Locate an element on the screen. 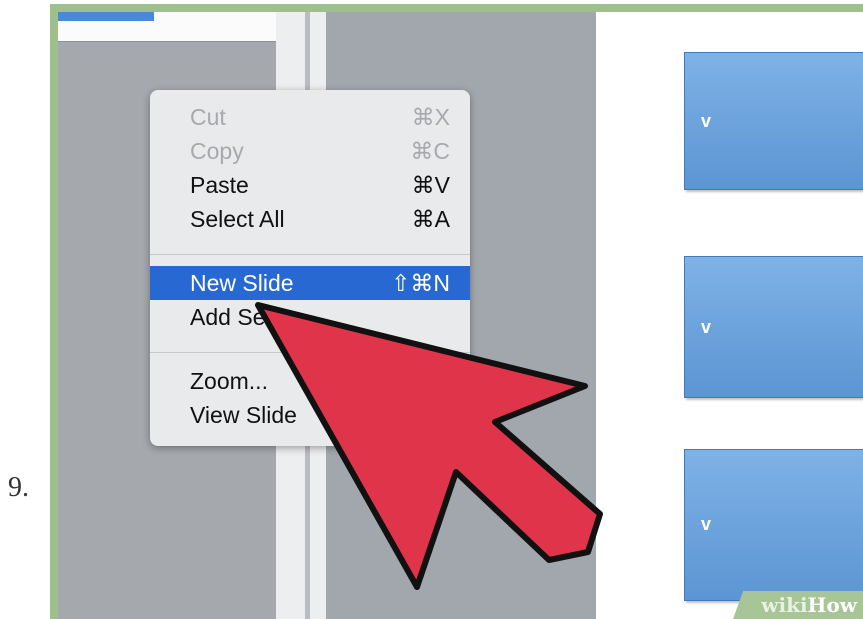 The height and width of the screenshot is (619, 863). watermark-part2: How is located at coordinates (832, 605).